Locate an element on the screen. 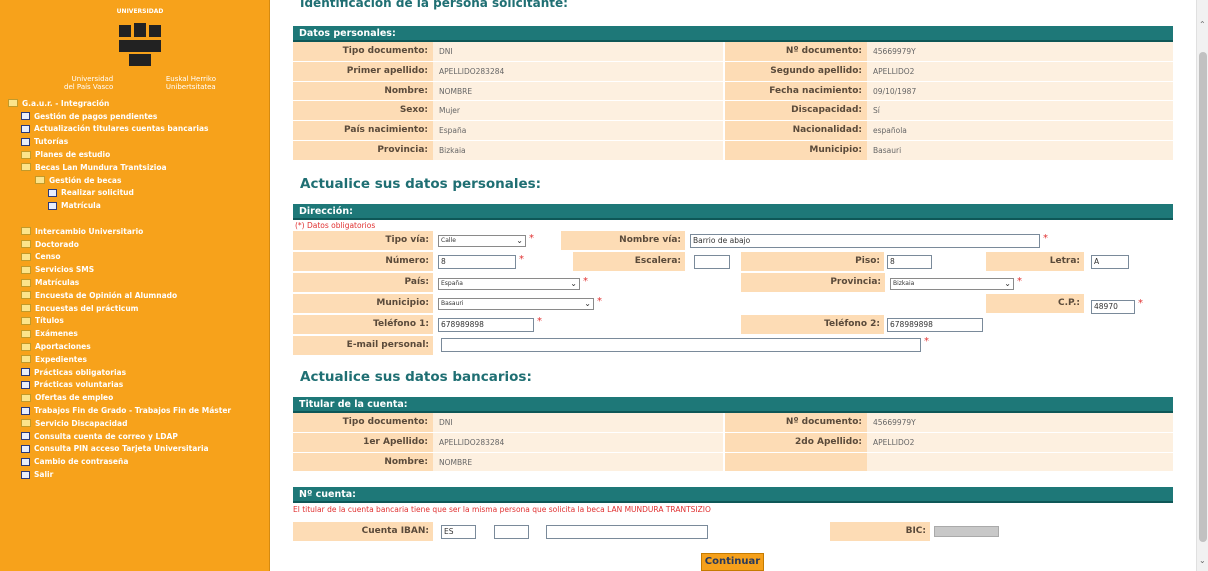  sidebar-item: Gestión de pagos pendientes is located at coordinates (138, 116).